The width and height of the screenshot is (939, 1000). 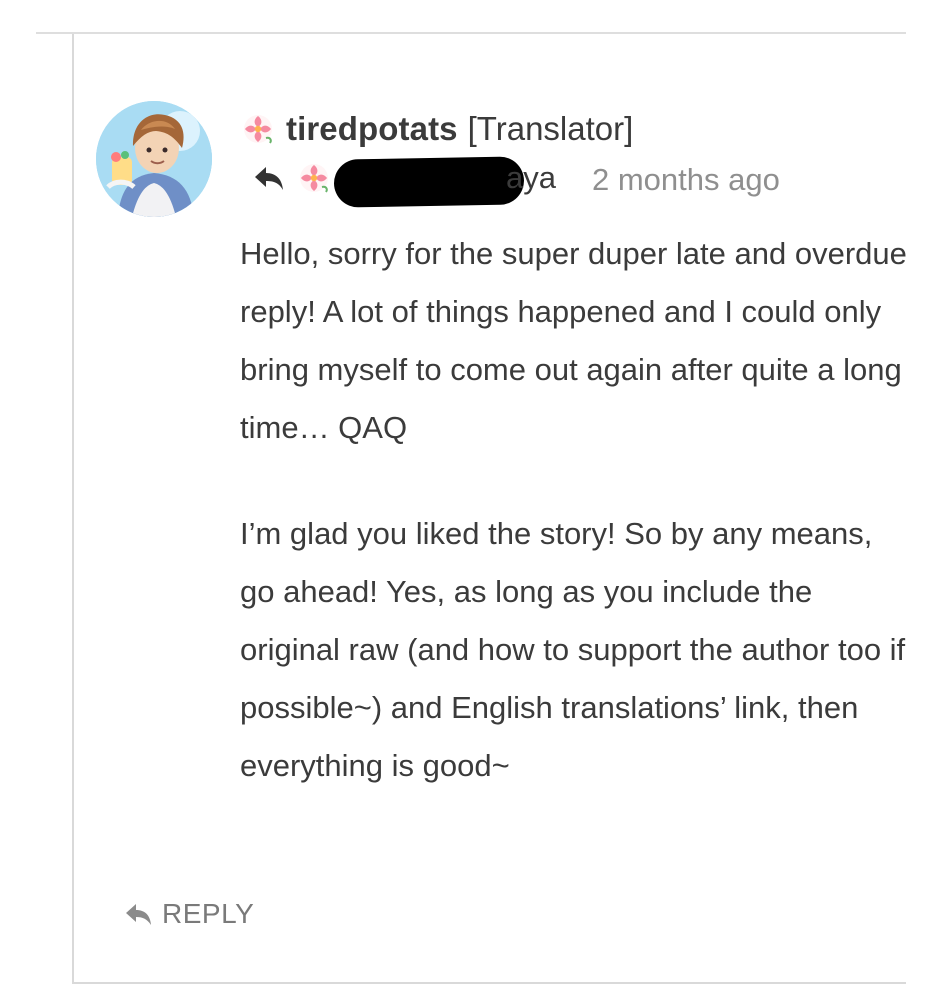 I want to click on comment-header: tiredpotats [Translator], so click(x=560, y=129).